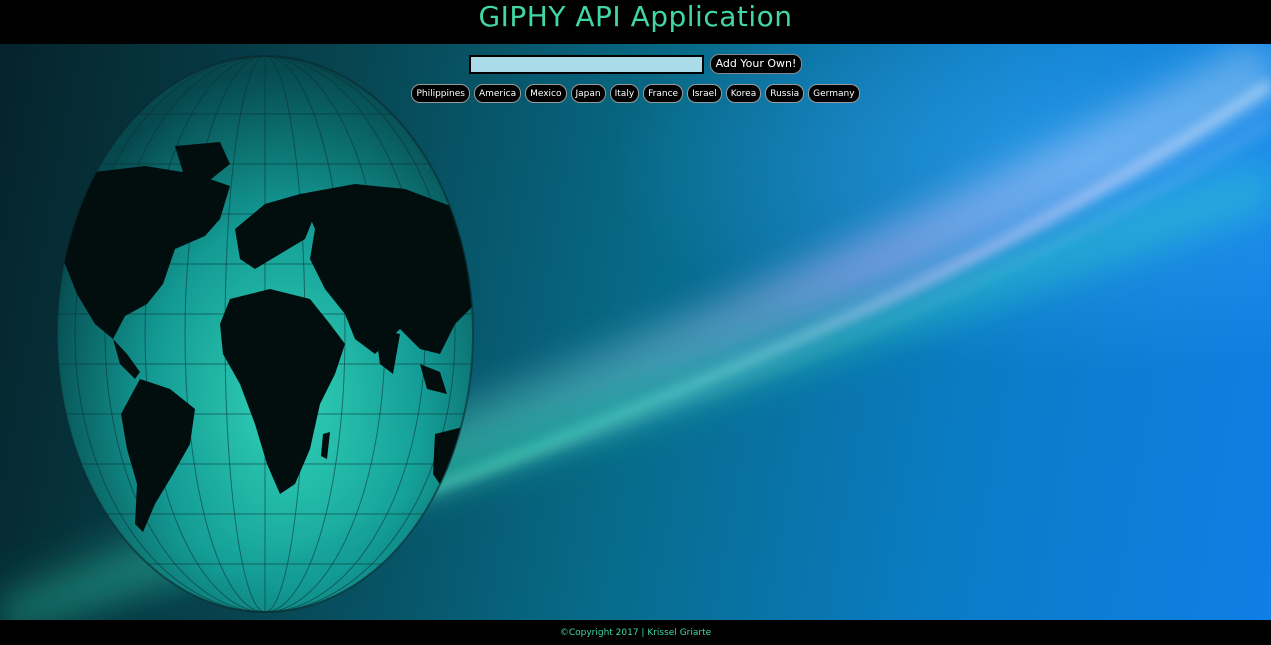  I want to click on country-button-russia: Russia, so click(785, 93).